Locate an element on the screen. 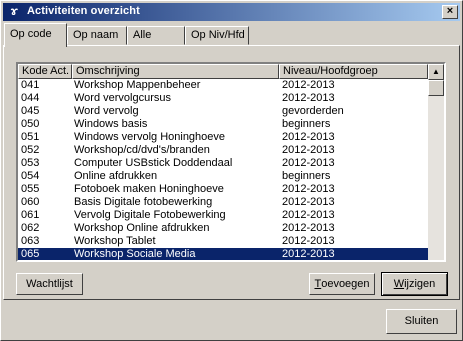 This screenshot has width=463, height=341. cell-description: Workshop Mappenbeheer is located at coordinates (137, 85).